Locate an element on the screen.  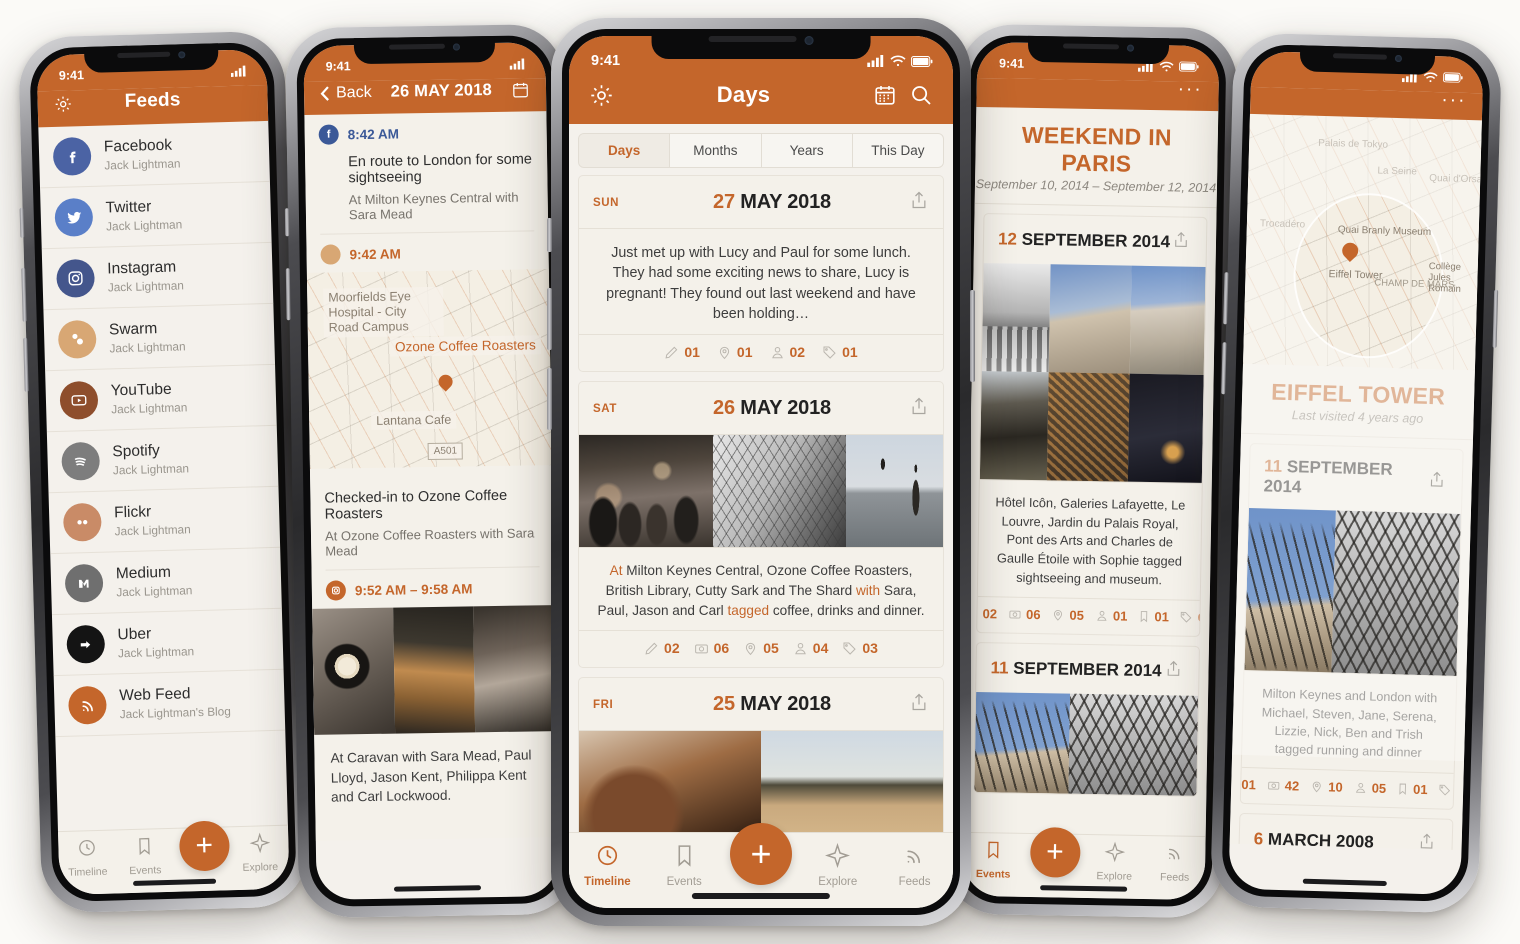
feed-row-spotify: Spotify Jack Lightman is located at coordinates (162, 459).